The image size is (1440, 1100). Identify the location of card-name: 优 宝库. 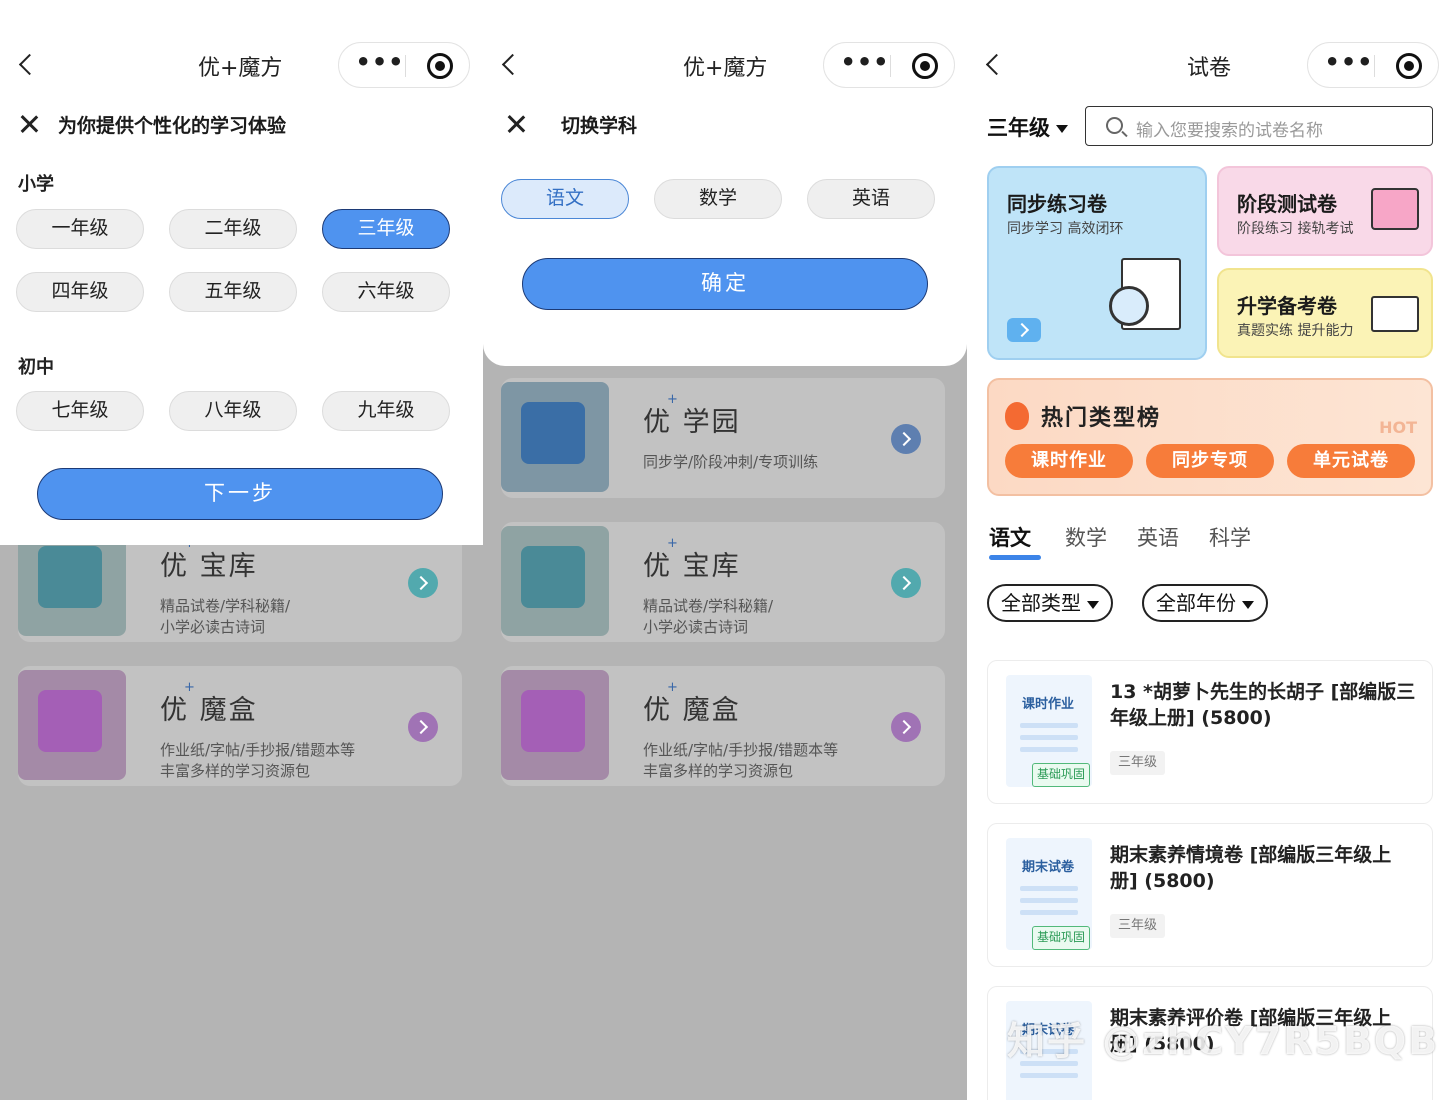
(692, 566).